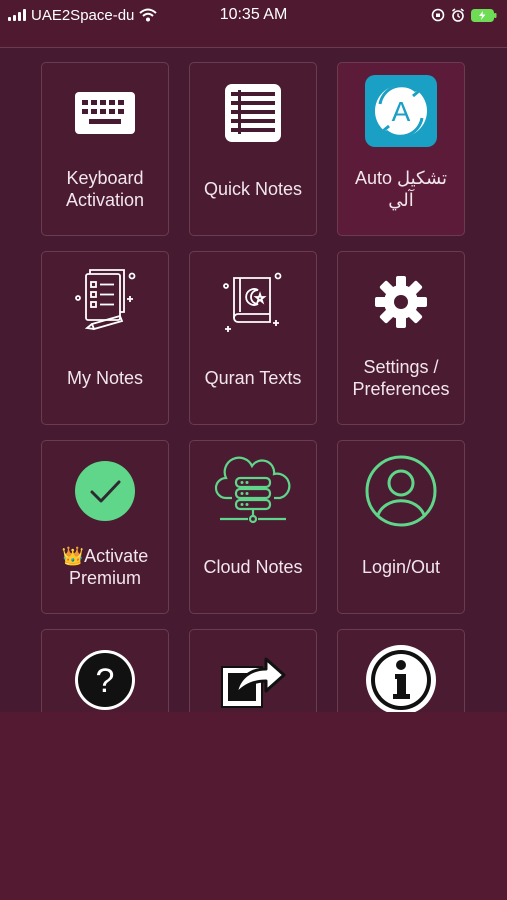 This screenshot has height=900, width=507. What do you see at coordinates (105, 149) in the screenshot?
I see `tile-keyboard-activation: Keyboard Activation` at bounding box center [105, 149].